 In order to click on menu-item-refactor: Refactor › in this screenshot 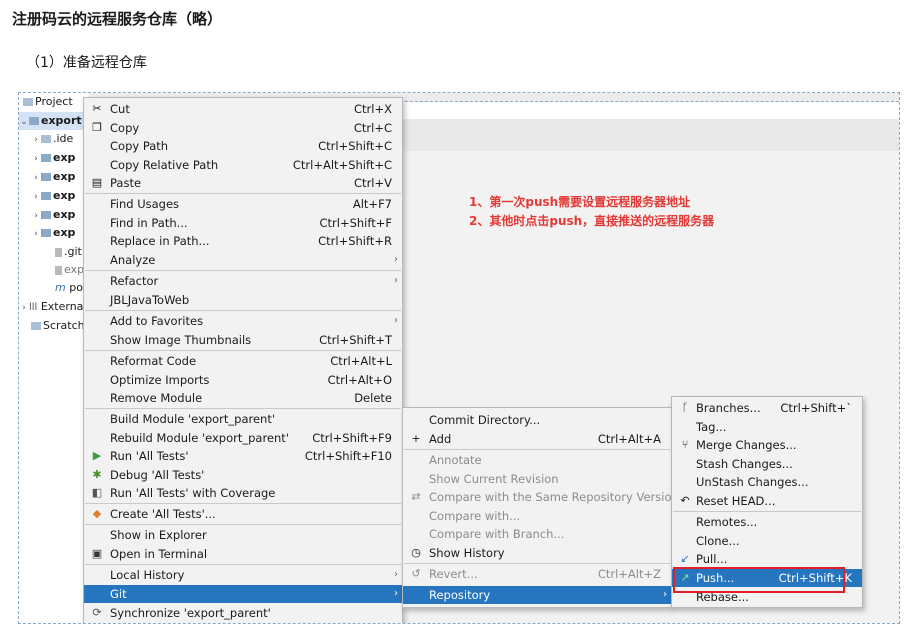, I will do `click(243, 281)`.